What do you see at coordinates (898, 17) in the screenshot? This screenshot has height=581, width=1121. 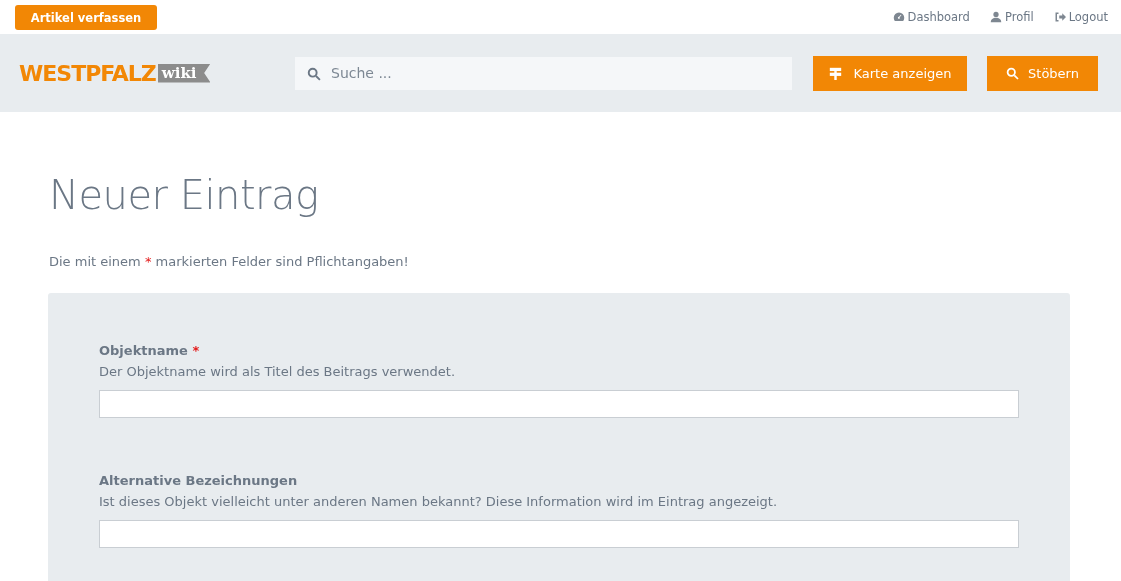 I see `dashboard-icon` at bounding box center [898, 17].